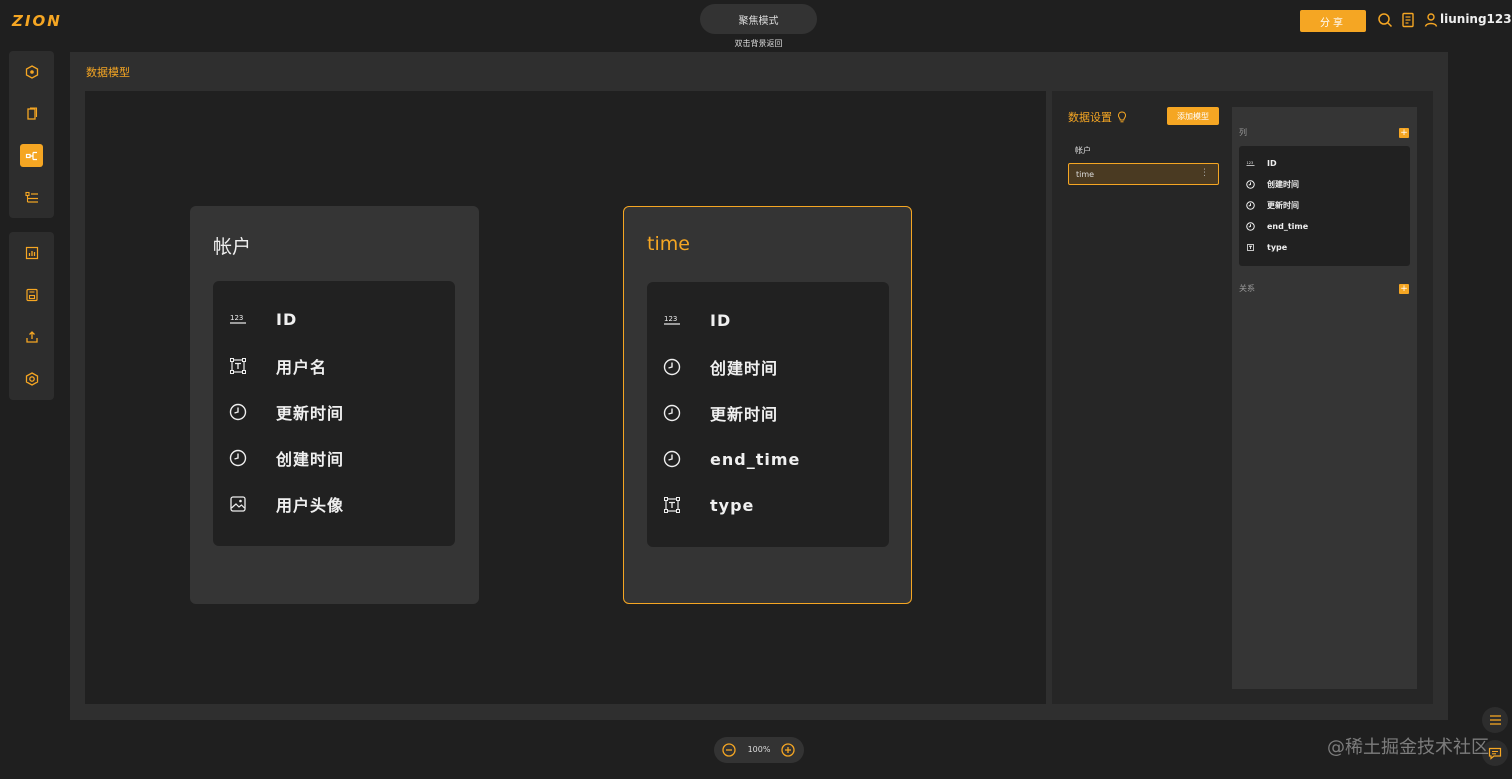  Describe the element at coordinates (1476, 19) in the screenshot. I see `username: liuning123` at that location.